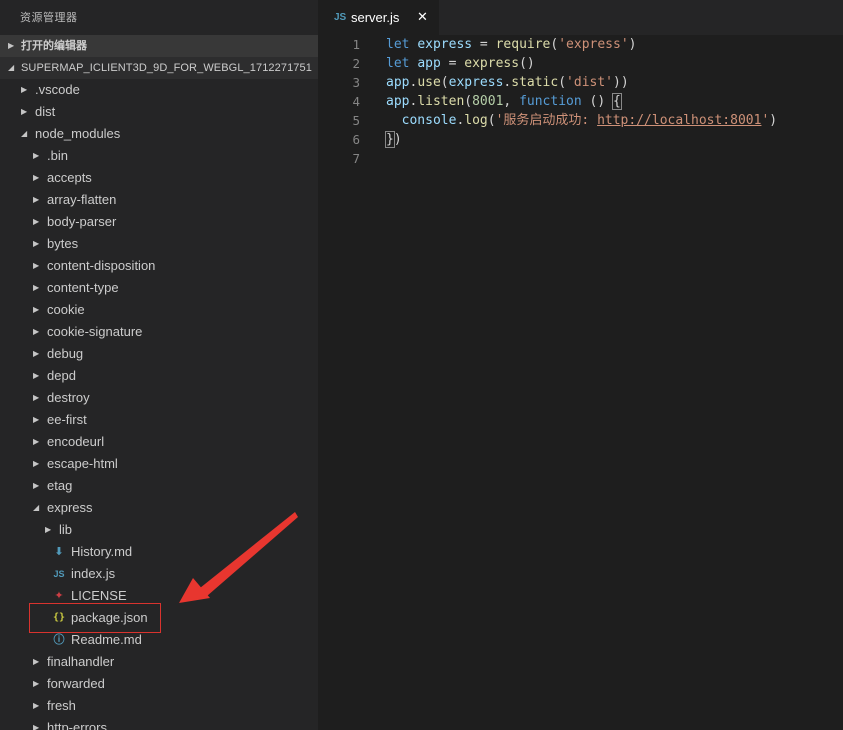  What do you see at coordinates (95, 331) in the screenshot?
I see `tree-item-label: cookie-signature` at bounding box center [95, 331].